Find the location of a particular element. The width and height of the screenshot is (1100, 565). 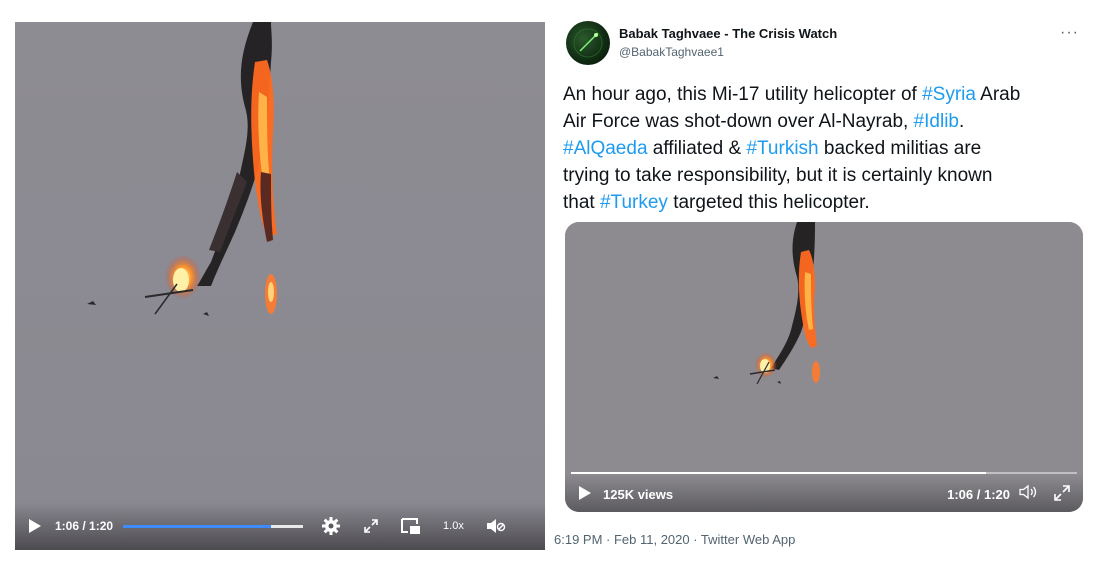

avatar is located at coordinates (588, 43).